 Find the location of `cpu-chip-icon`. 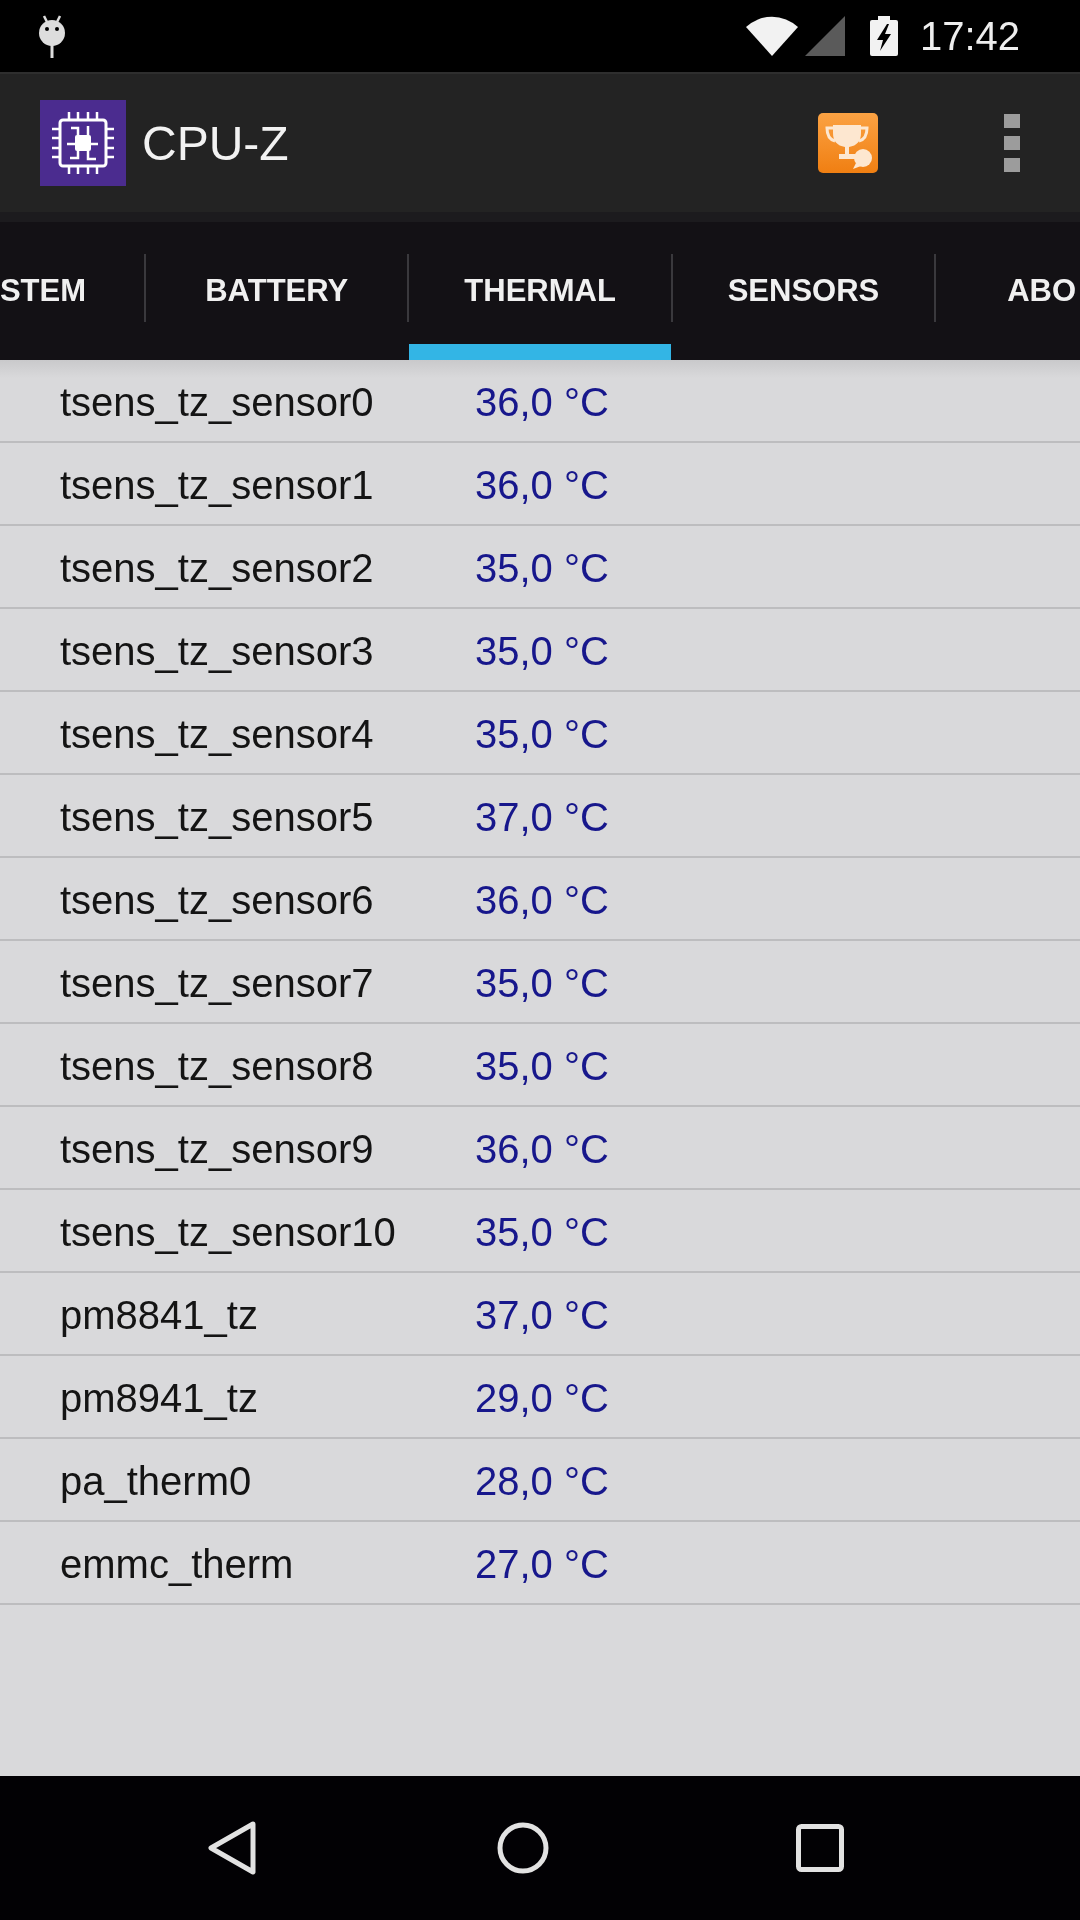

cpu-chip-icon is located at coordinates (83, 143).